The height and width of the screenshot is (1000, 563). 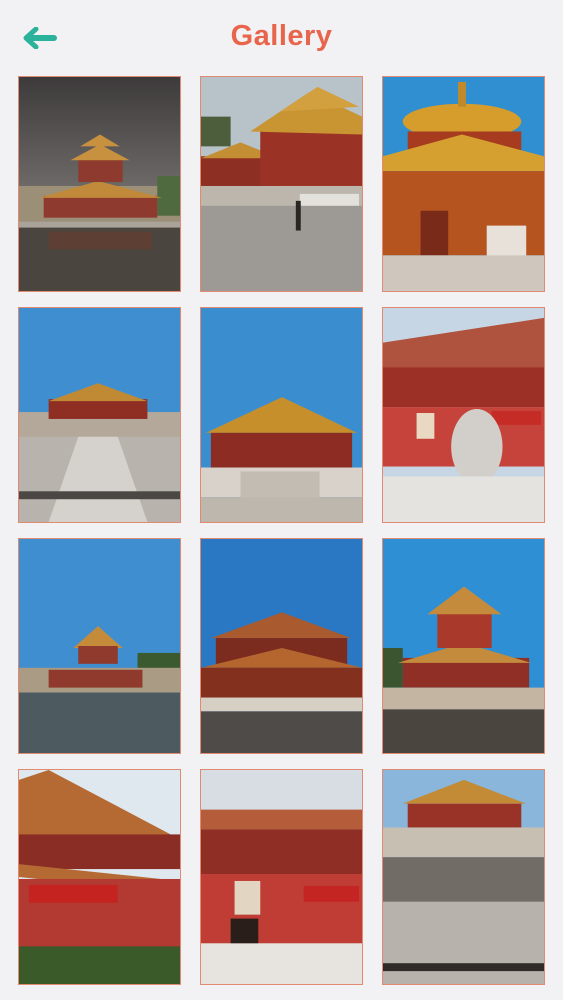 I want to click on photo-tiananmen-lion, so click(x=463, y=415).